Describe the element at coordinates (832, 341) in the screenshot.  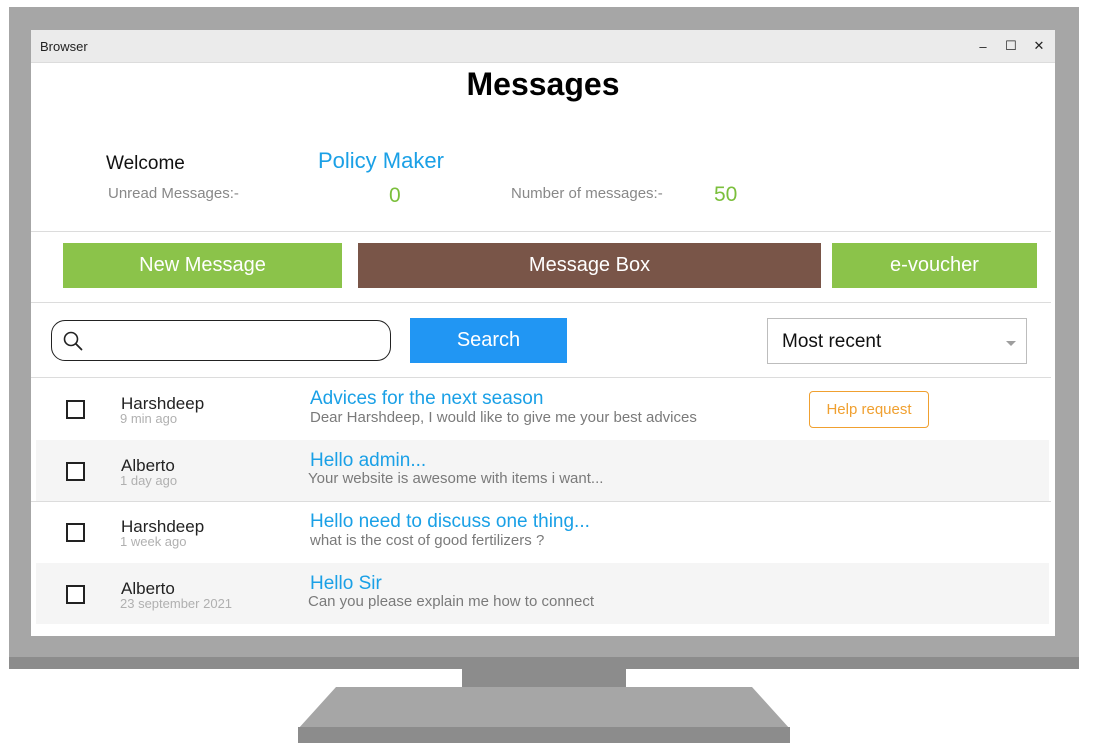
I see `sort-selected-value: Most recent` at that location.